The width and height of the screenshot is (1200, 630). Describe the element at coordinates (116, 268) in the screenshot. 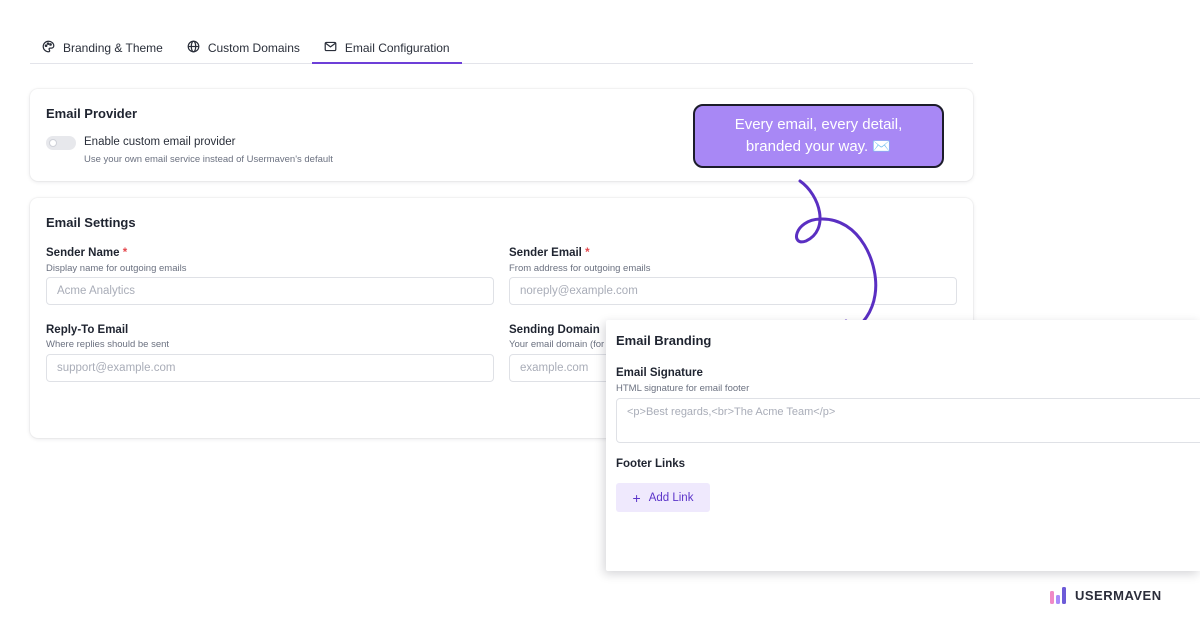

I see `sender-name-help: Display name for outgoing emails` at that location.